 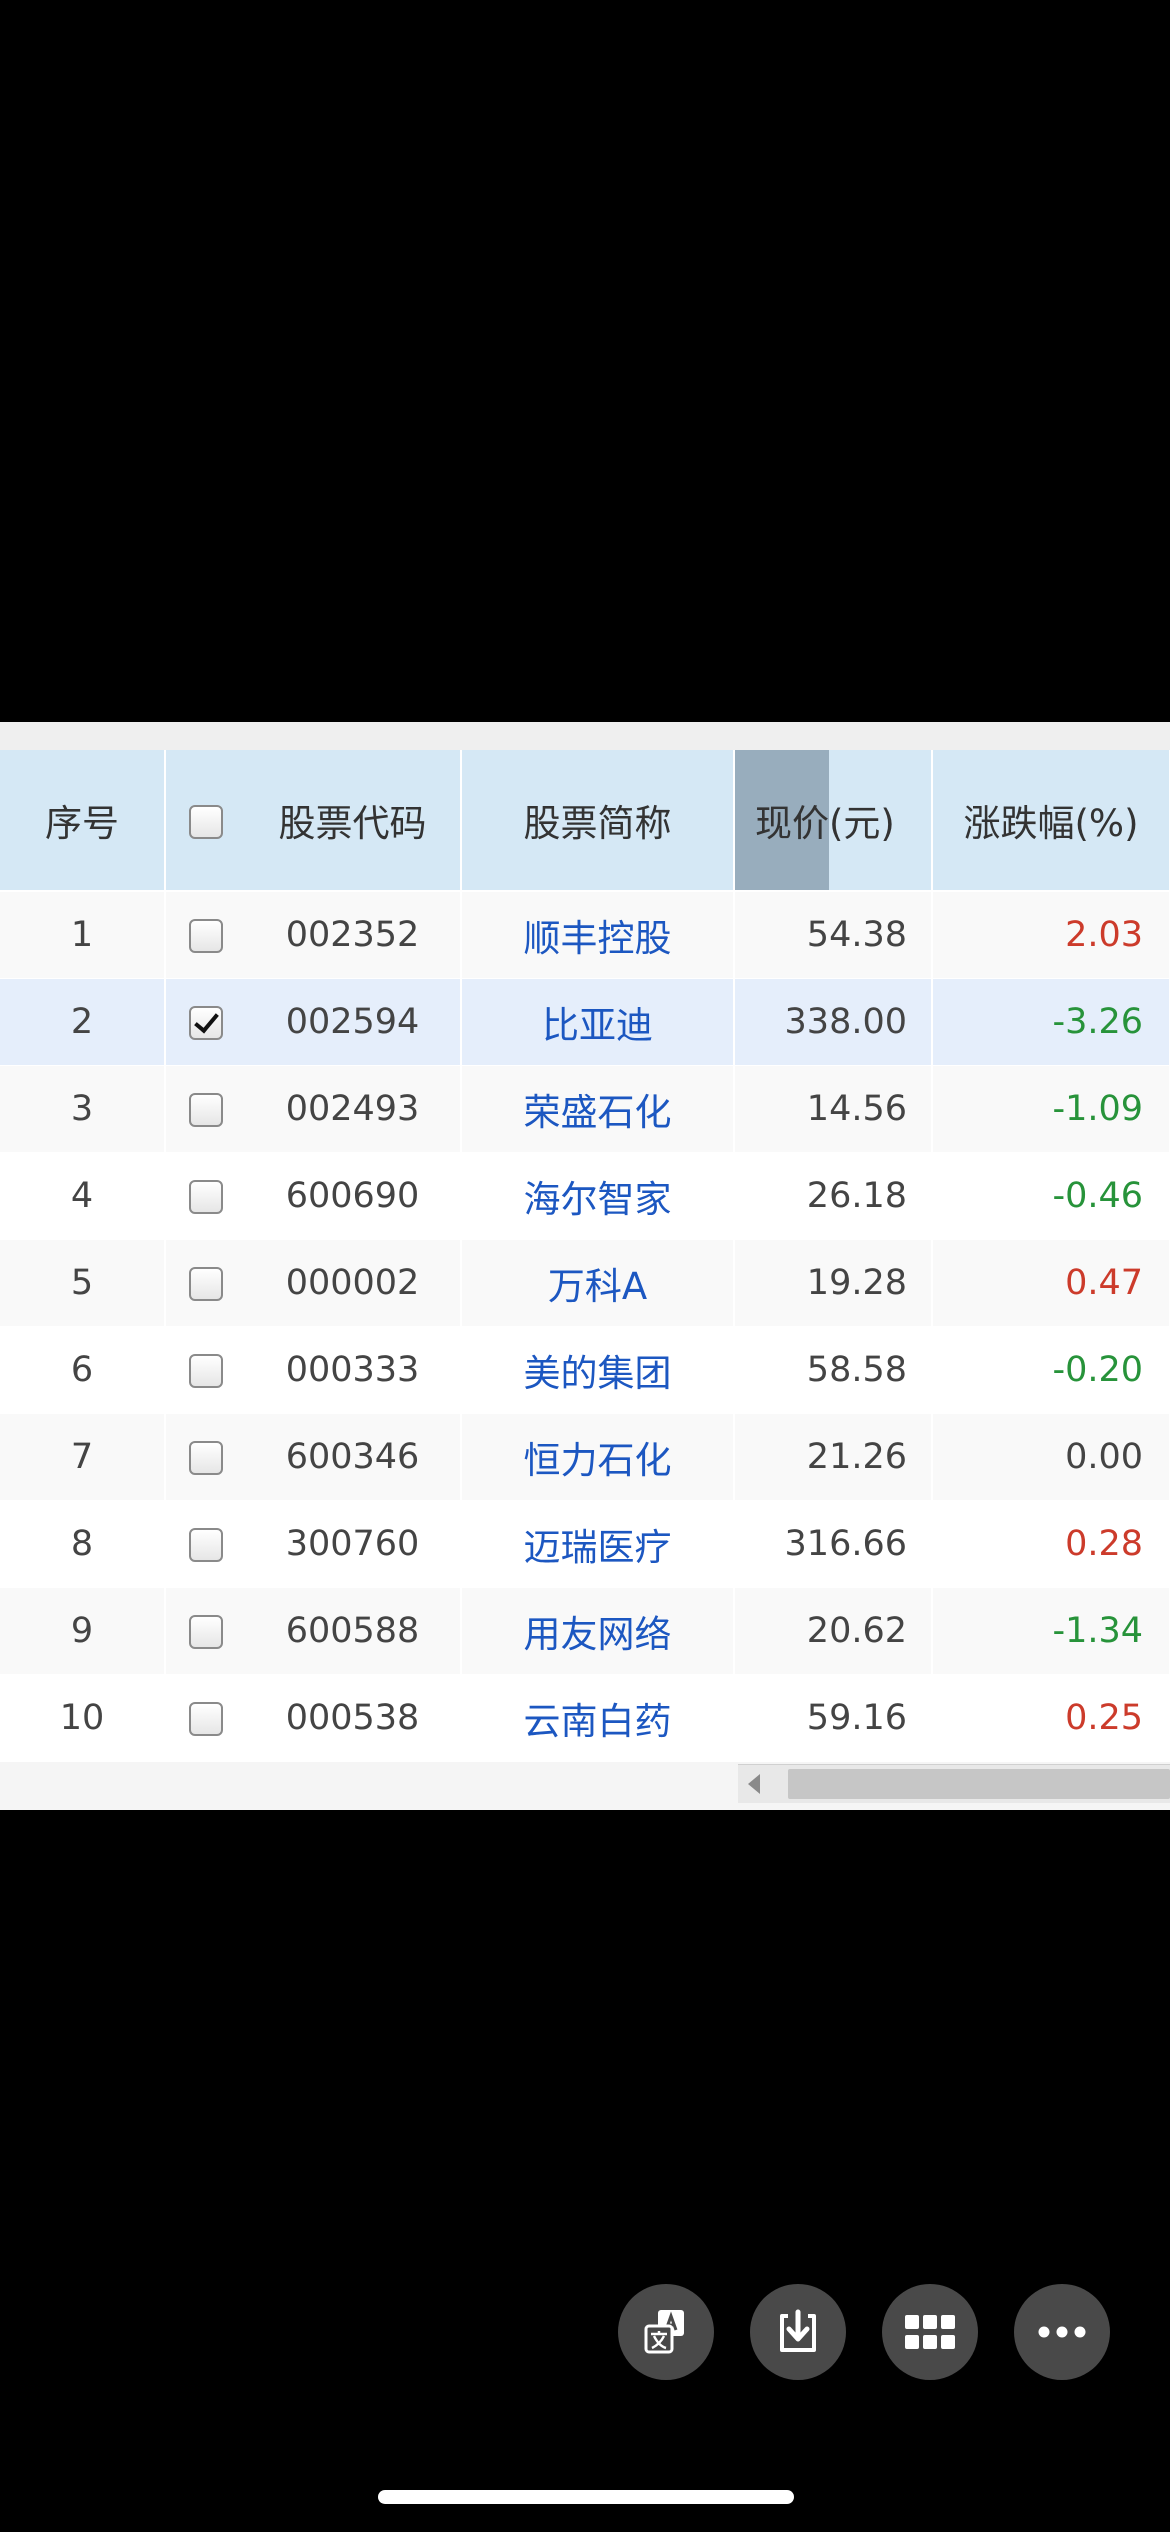 What do you see at coordinates (598, 1370) in the screenshot?
I see `cell-name-link: 美的集团` at bounding box center [598, 1370].